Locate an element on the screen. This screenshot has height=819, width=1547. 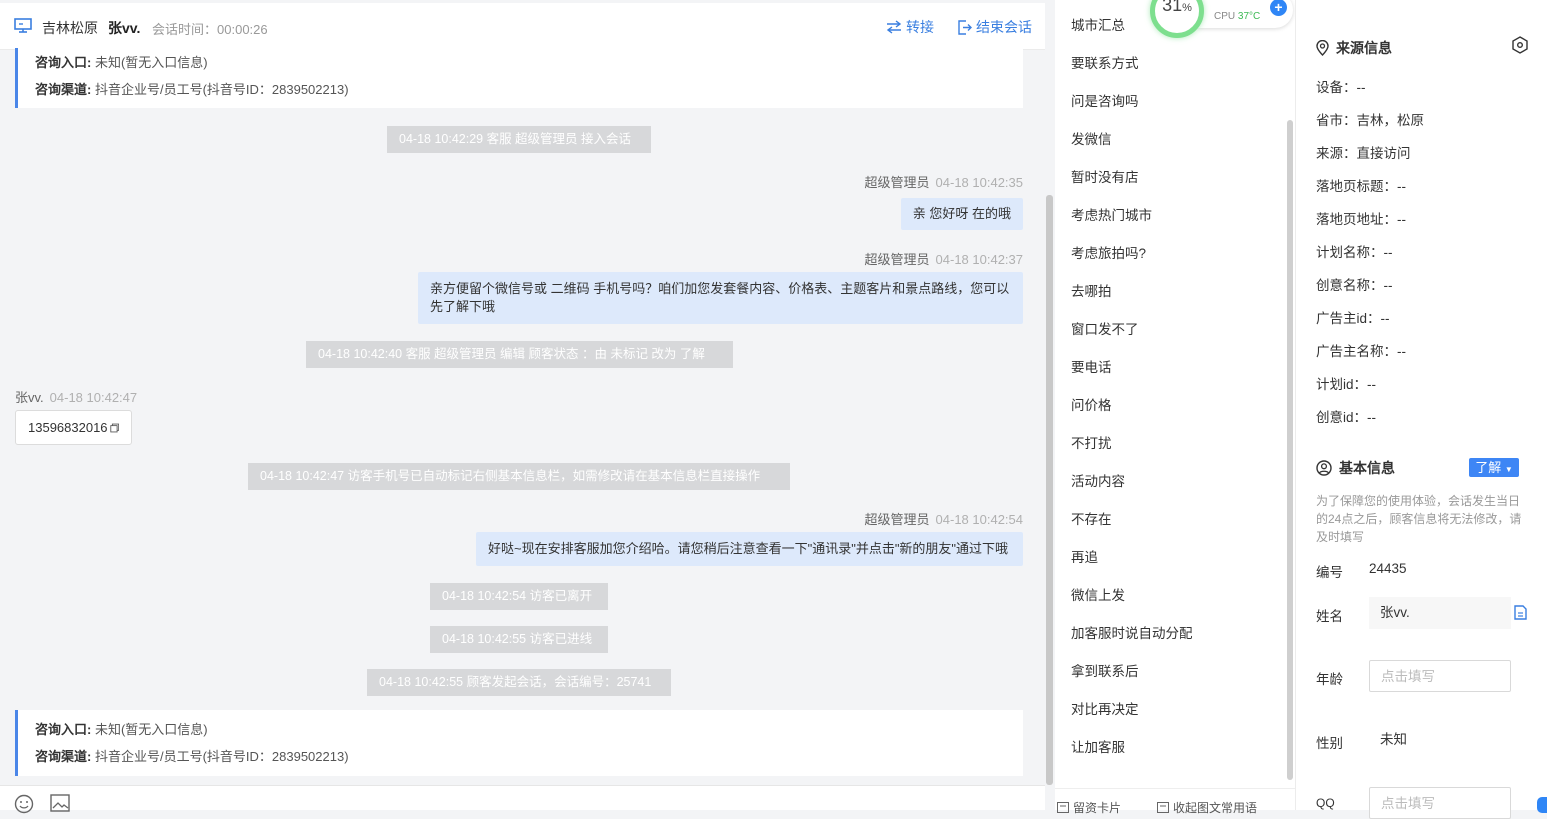
card-icon is located at coordinates (1063, 807).